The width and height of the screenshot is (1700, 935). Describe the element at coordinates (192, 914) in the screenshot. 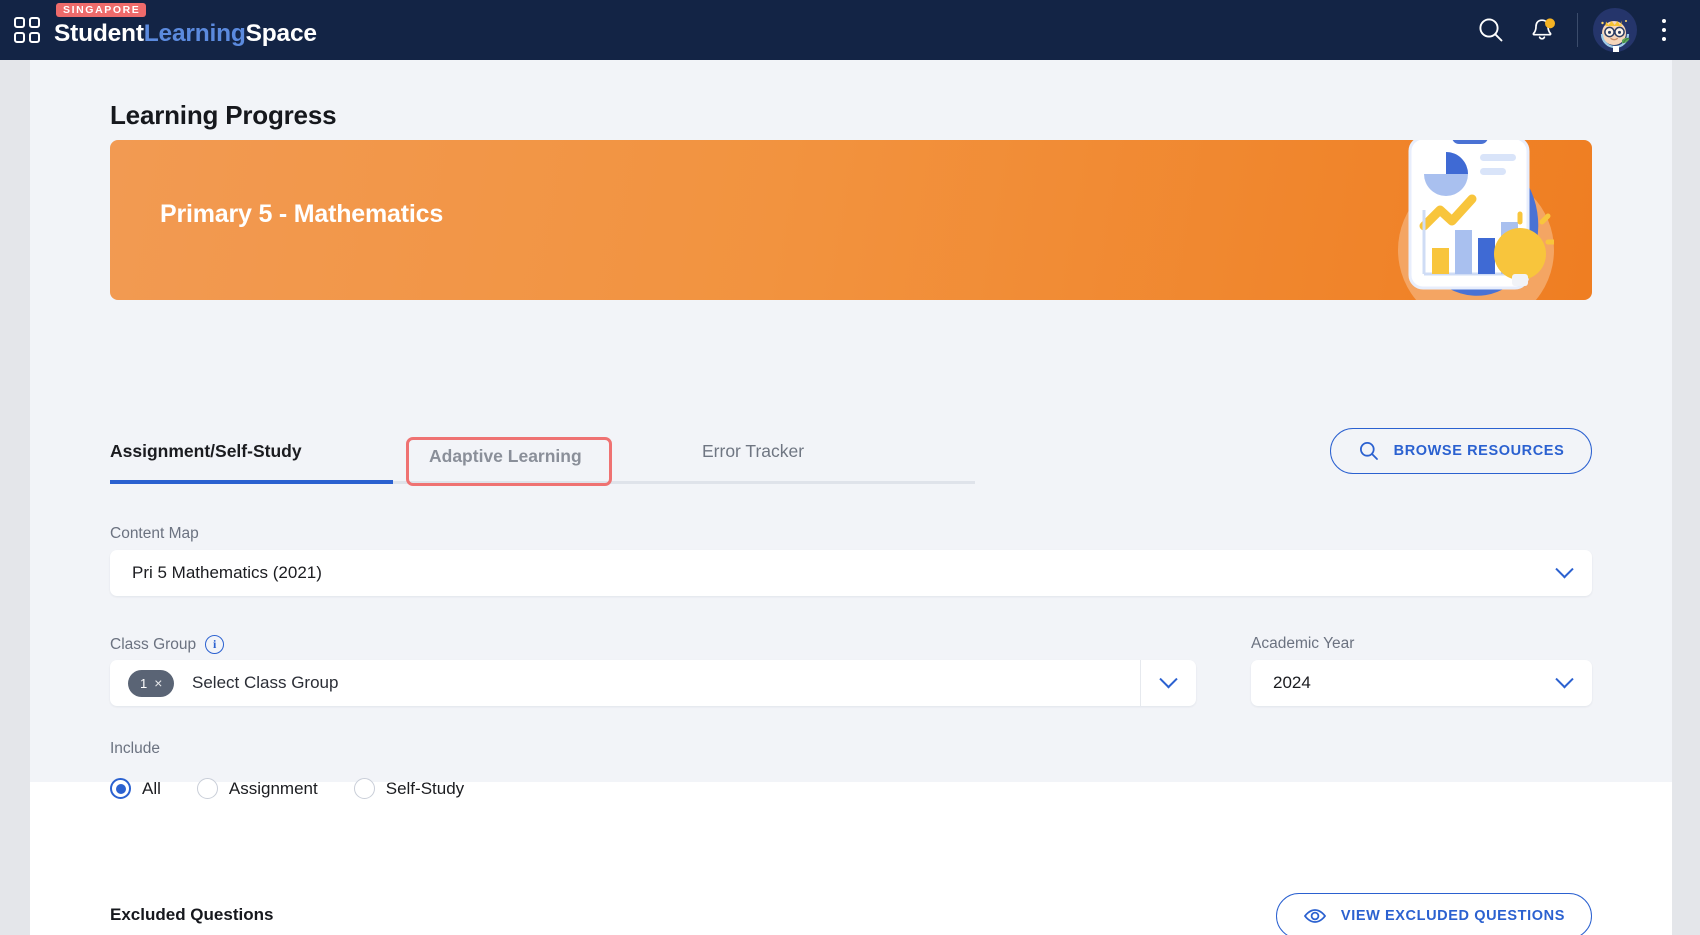

I see `excluded-questions-title: Excluded Questions` at that location.